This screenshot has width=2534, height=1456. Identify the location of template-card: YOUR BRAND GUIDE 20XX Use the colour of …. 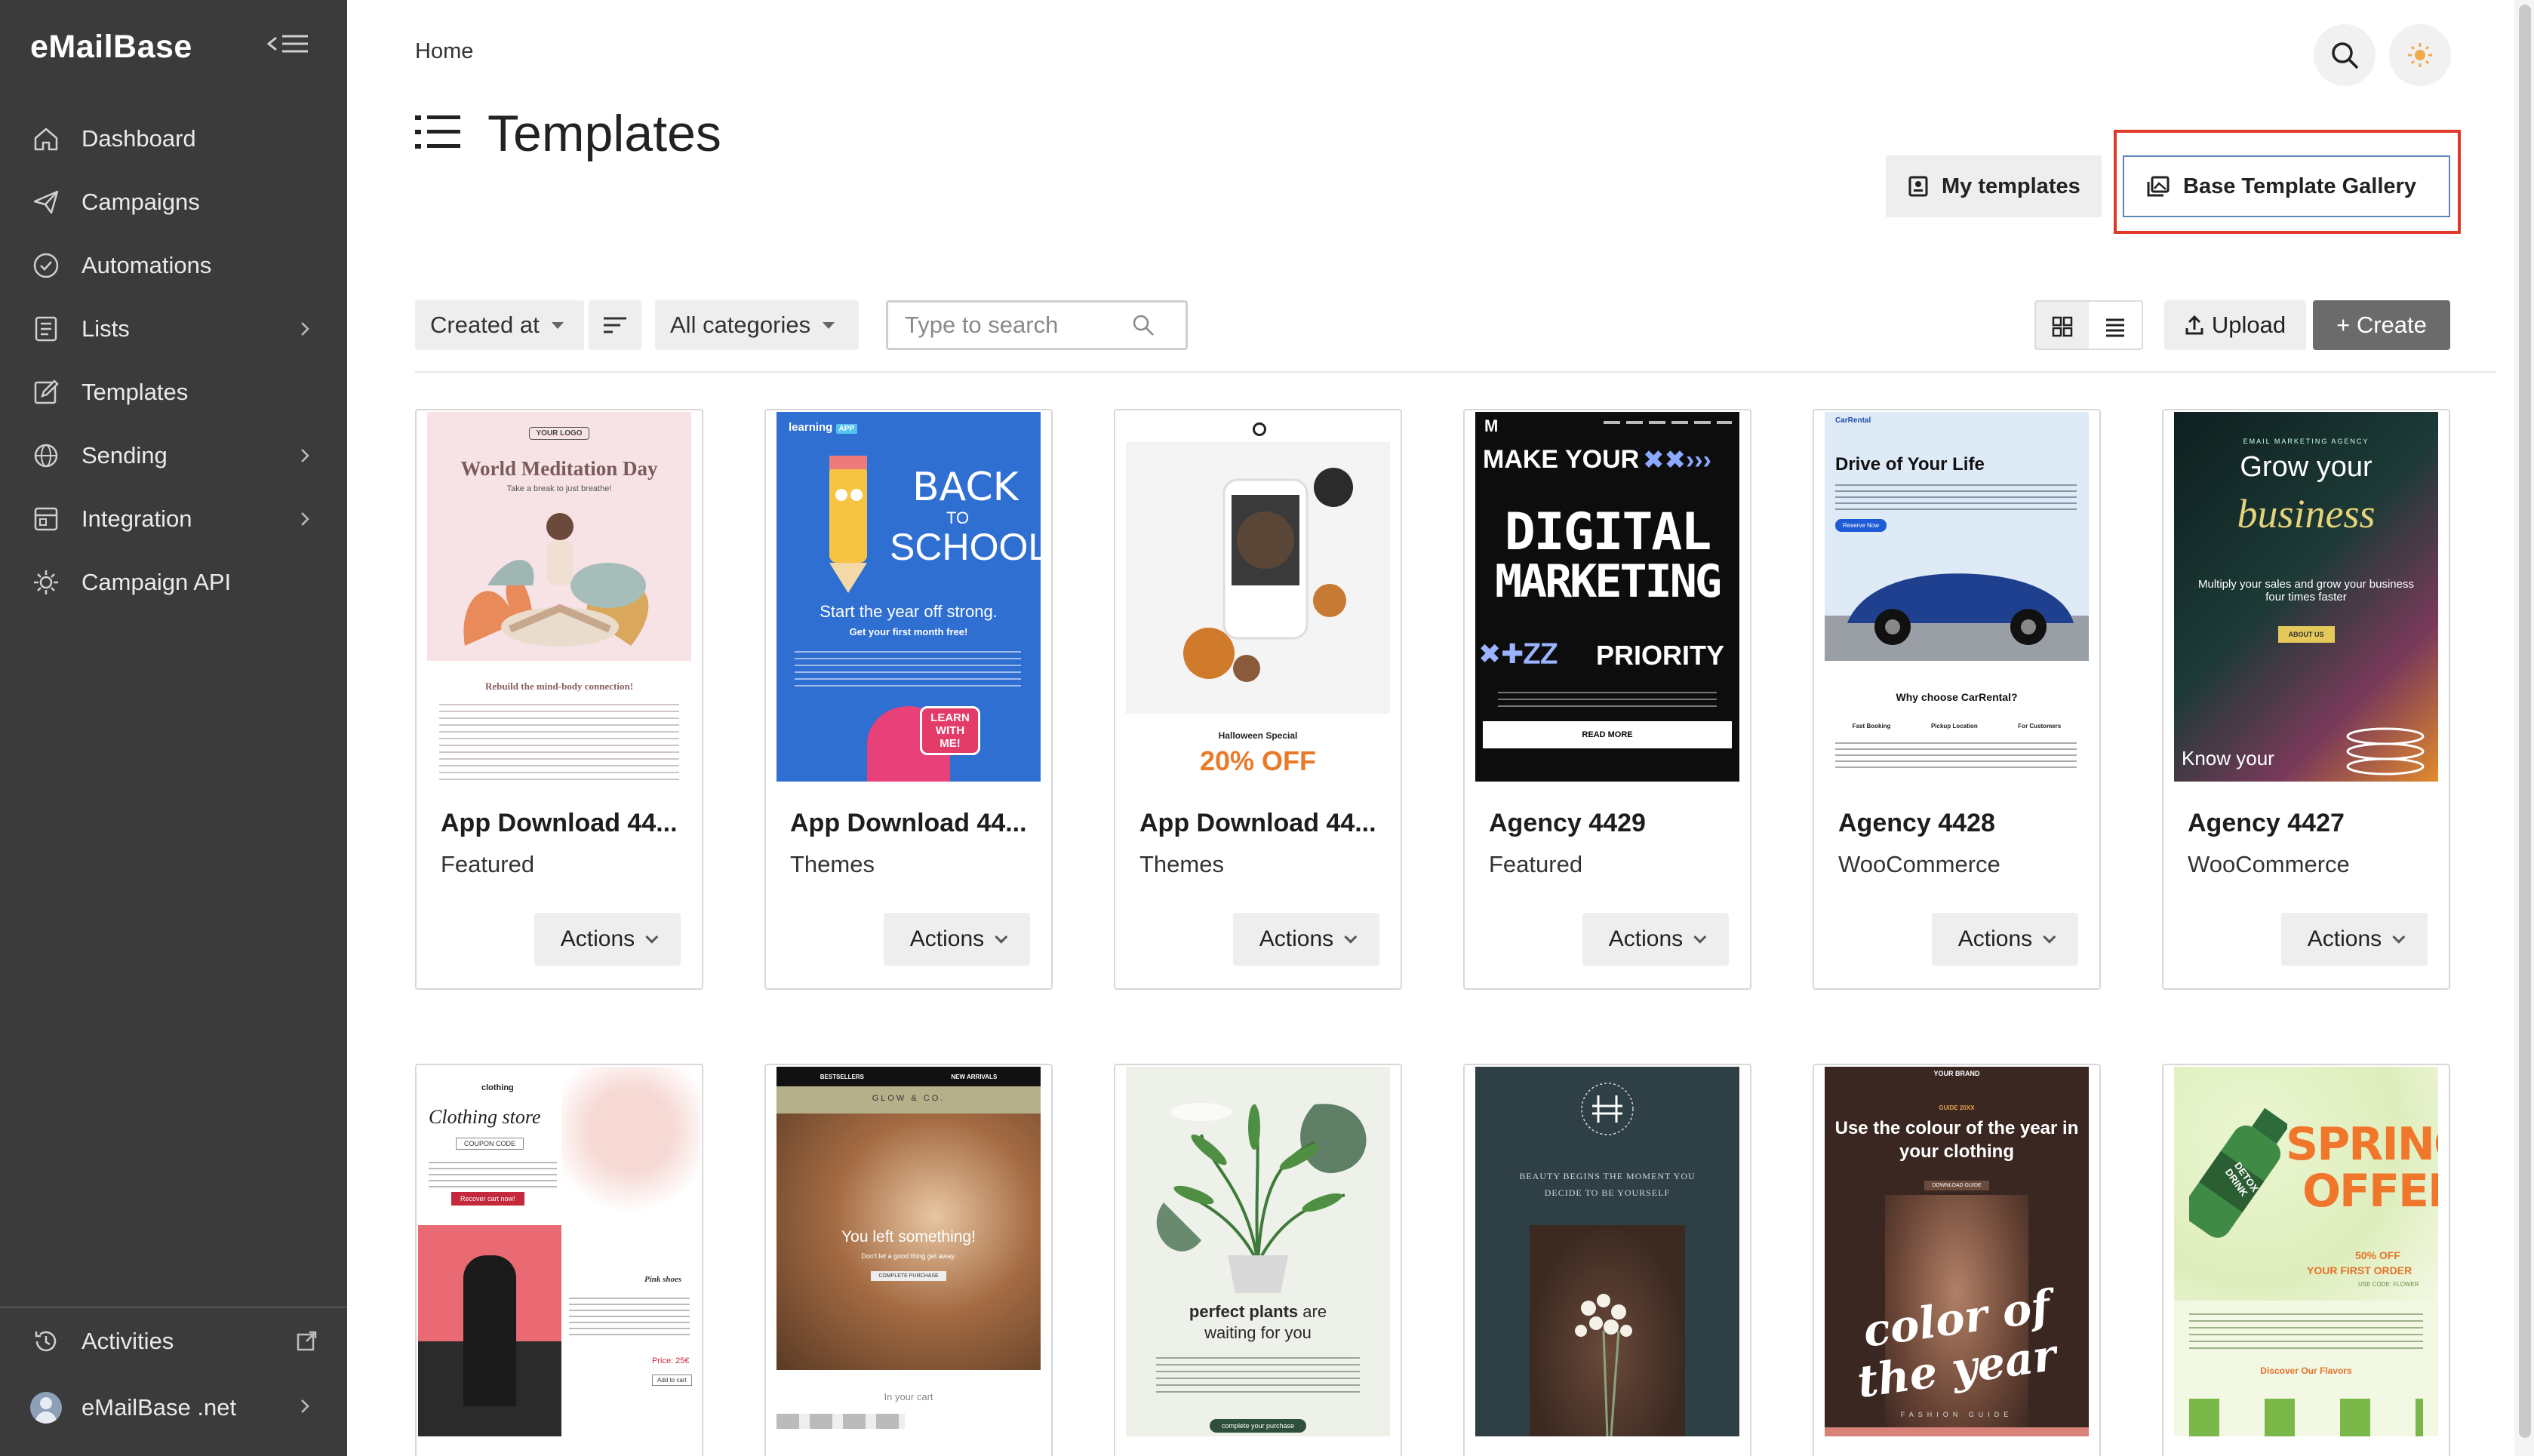
(1957, 1260).